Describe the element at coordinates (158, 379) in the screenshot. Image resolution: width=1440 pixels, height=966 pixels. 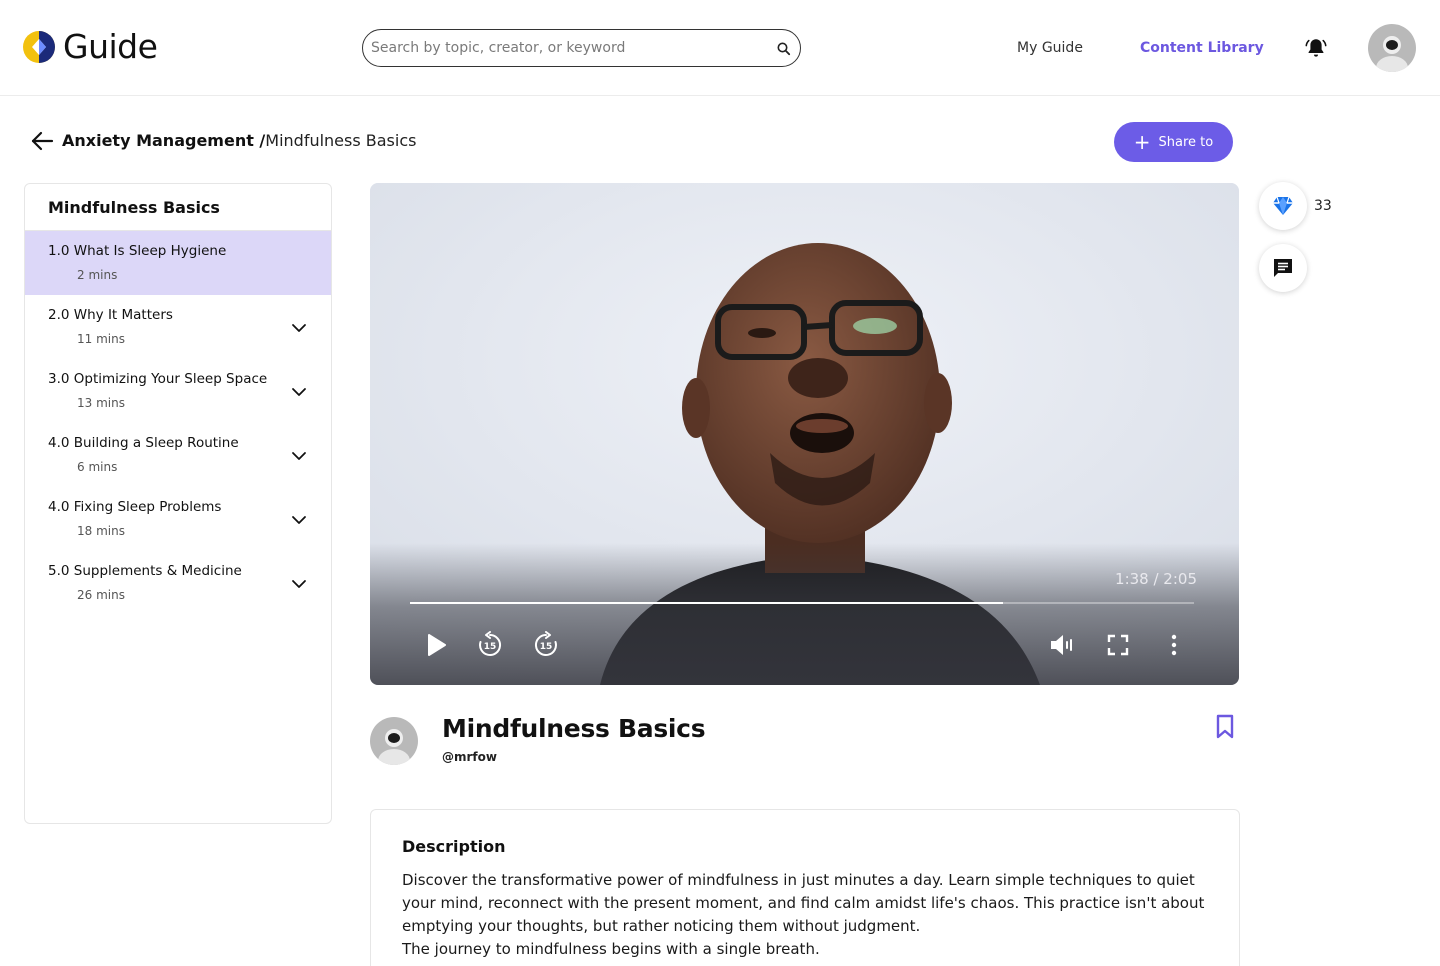
I see `chapter-label: 3.0 Optimizing Your Sleep Space` at that location.